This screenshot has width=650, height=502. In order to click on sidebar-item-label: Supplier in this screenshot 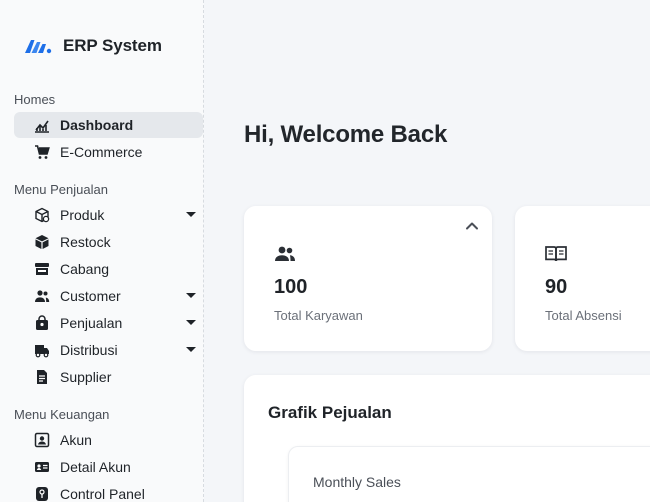, I will do `click(86, 377)`.